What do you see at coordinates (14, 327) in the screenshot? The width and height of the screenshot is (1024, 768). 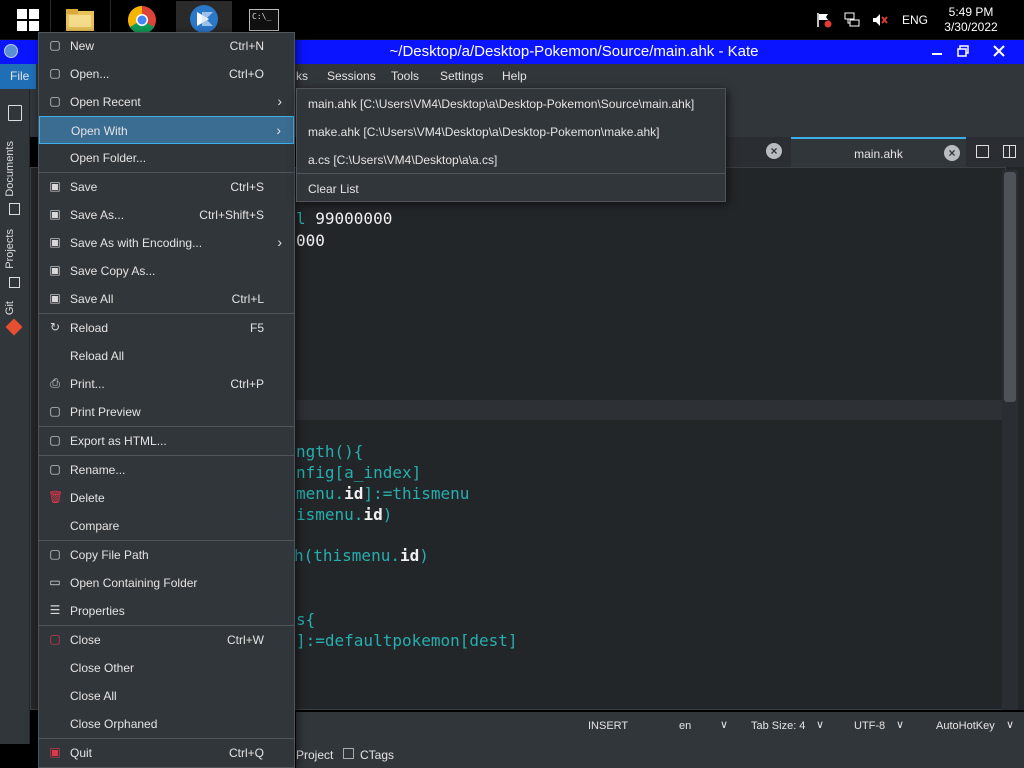 I see `git-icon` at bounding box center [14, 327].